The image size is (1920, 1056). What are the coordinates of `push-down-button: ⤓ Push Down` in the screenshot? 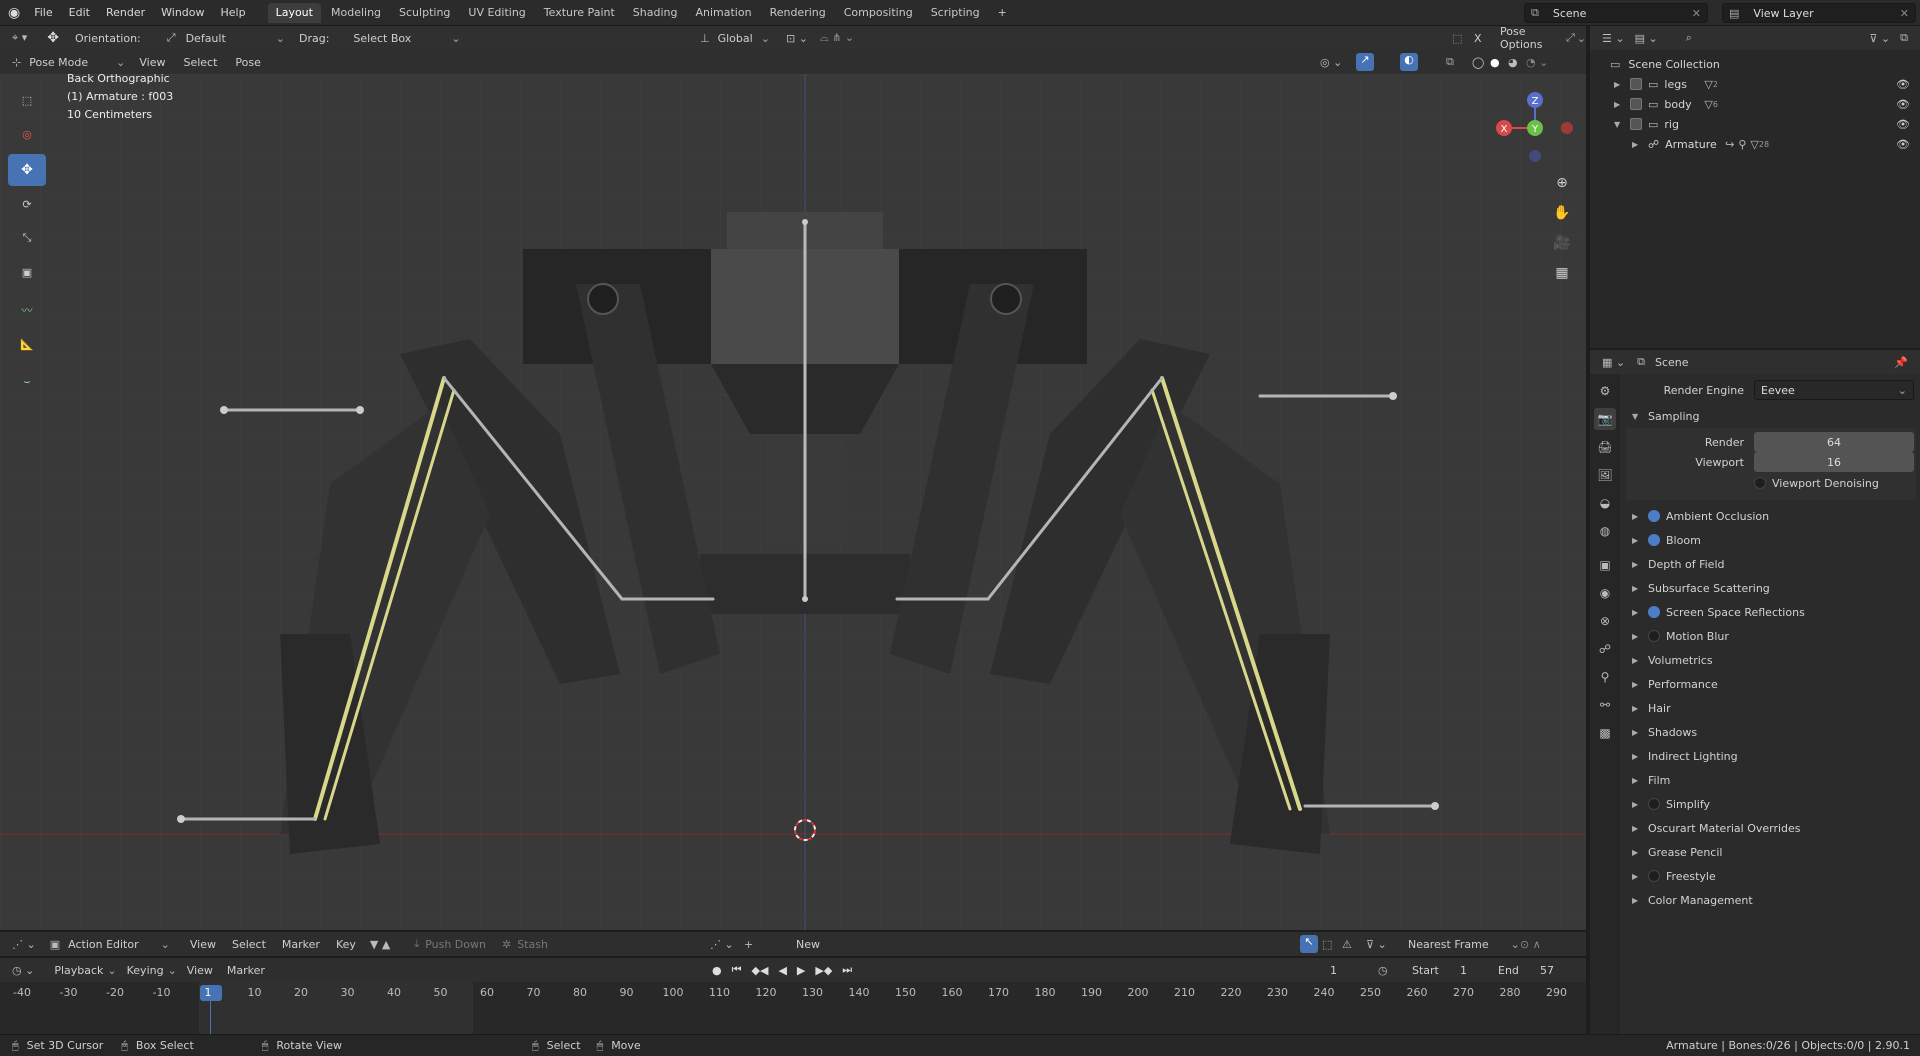 It's located at (450, 944).